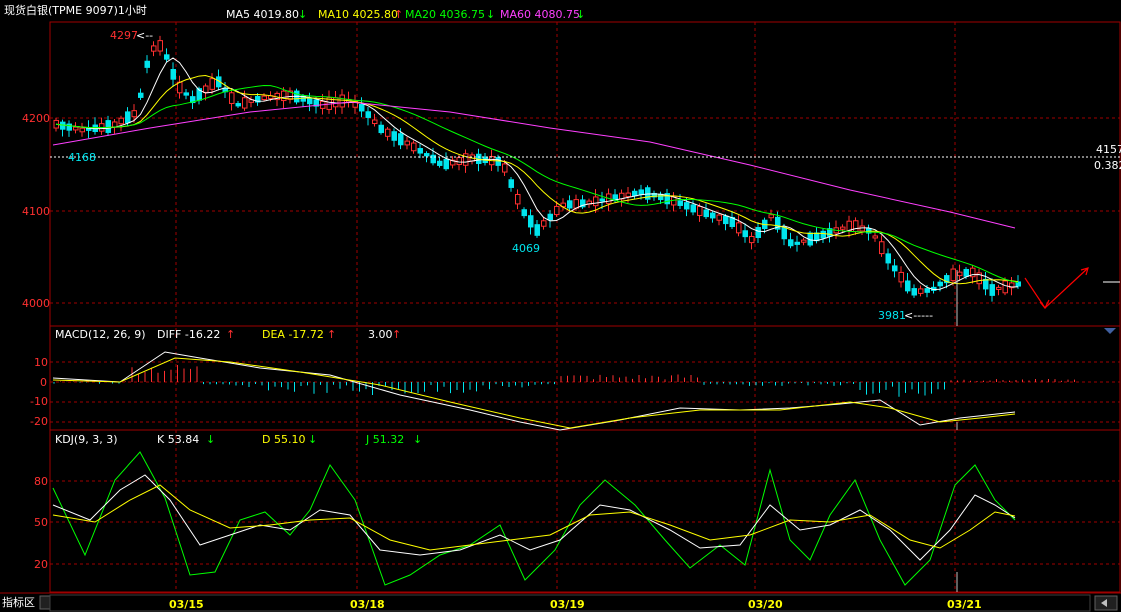 The height and width of the screenshot is (612, 1121). What do you see at coordinates (18, 602) in the screenshot?
I see `indicator-tab: 指标区` at bounding box center [18, 602].